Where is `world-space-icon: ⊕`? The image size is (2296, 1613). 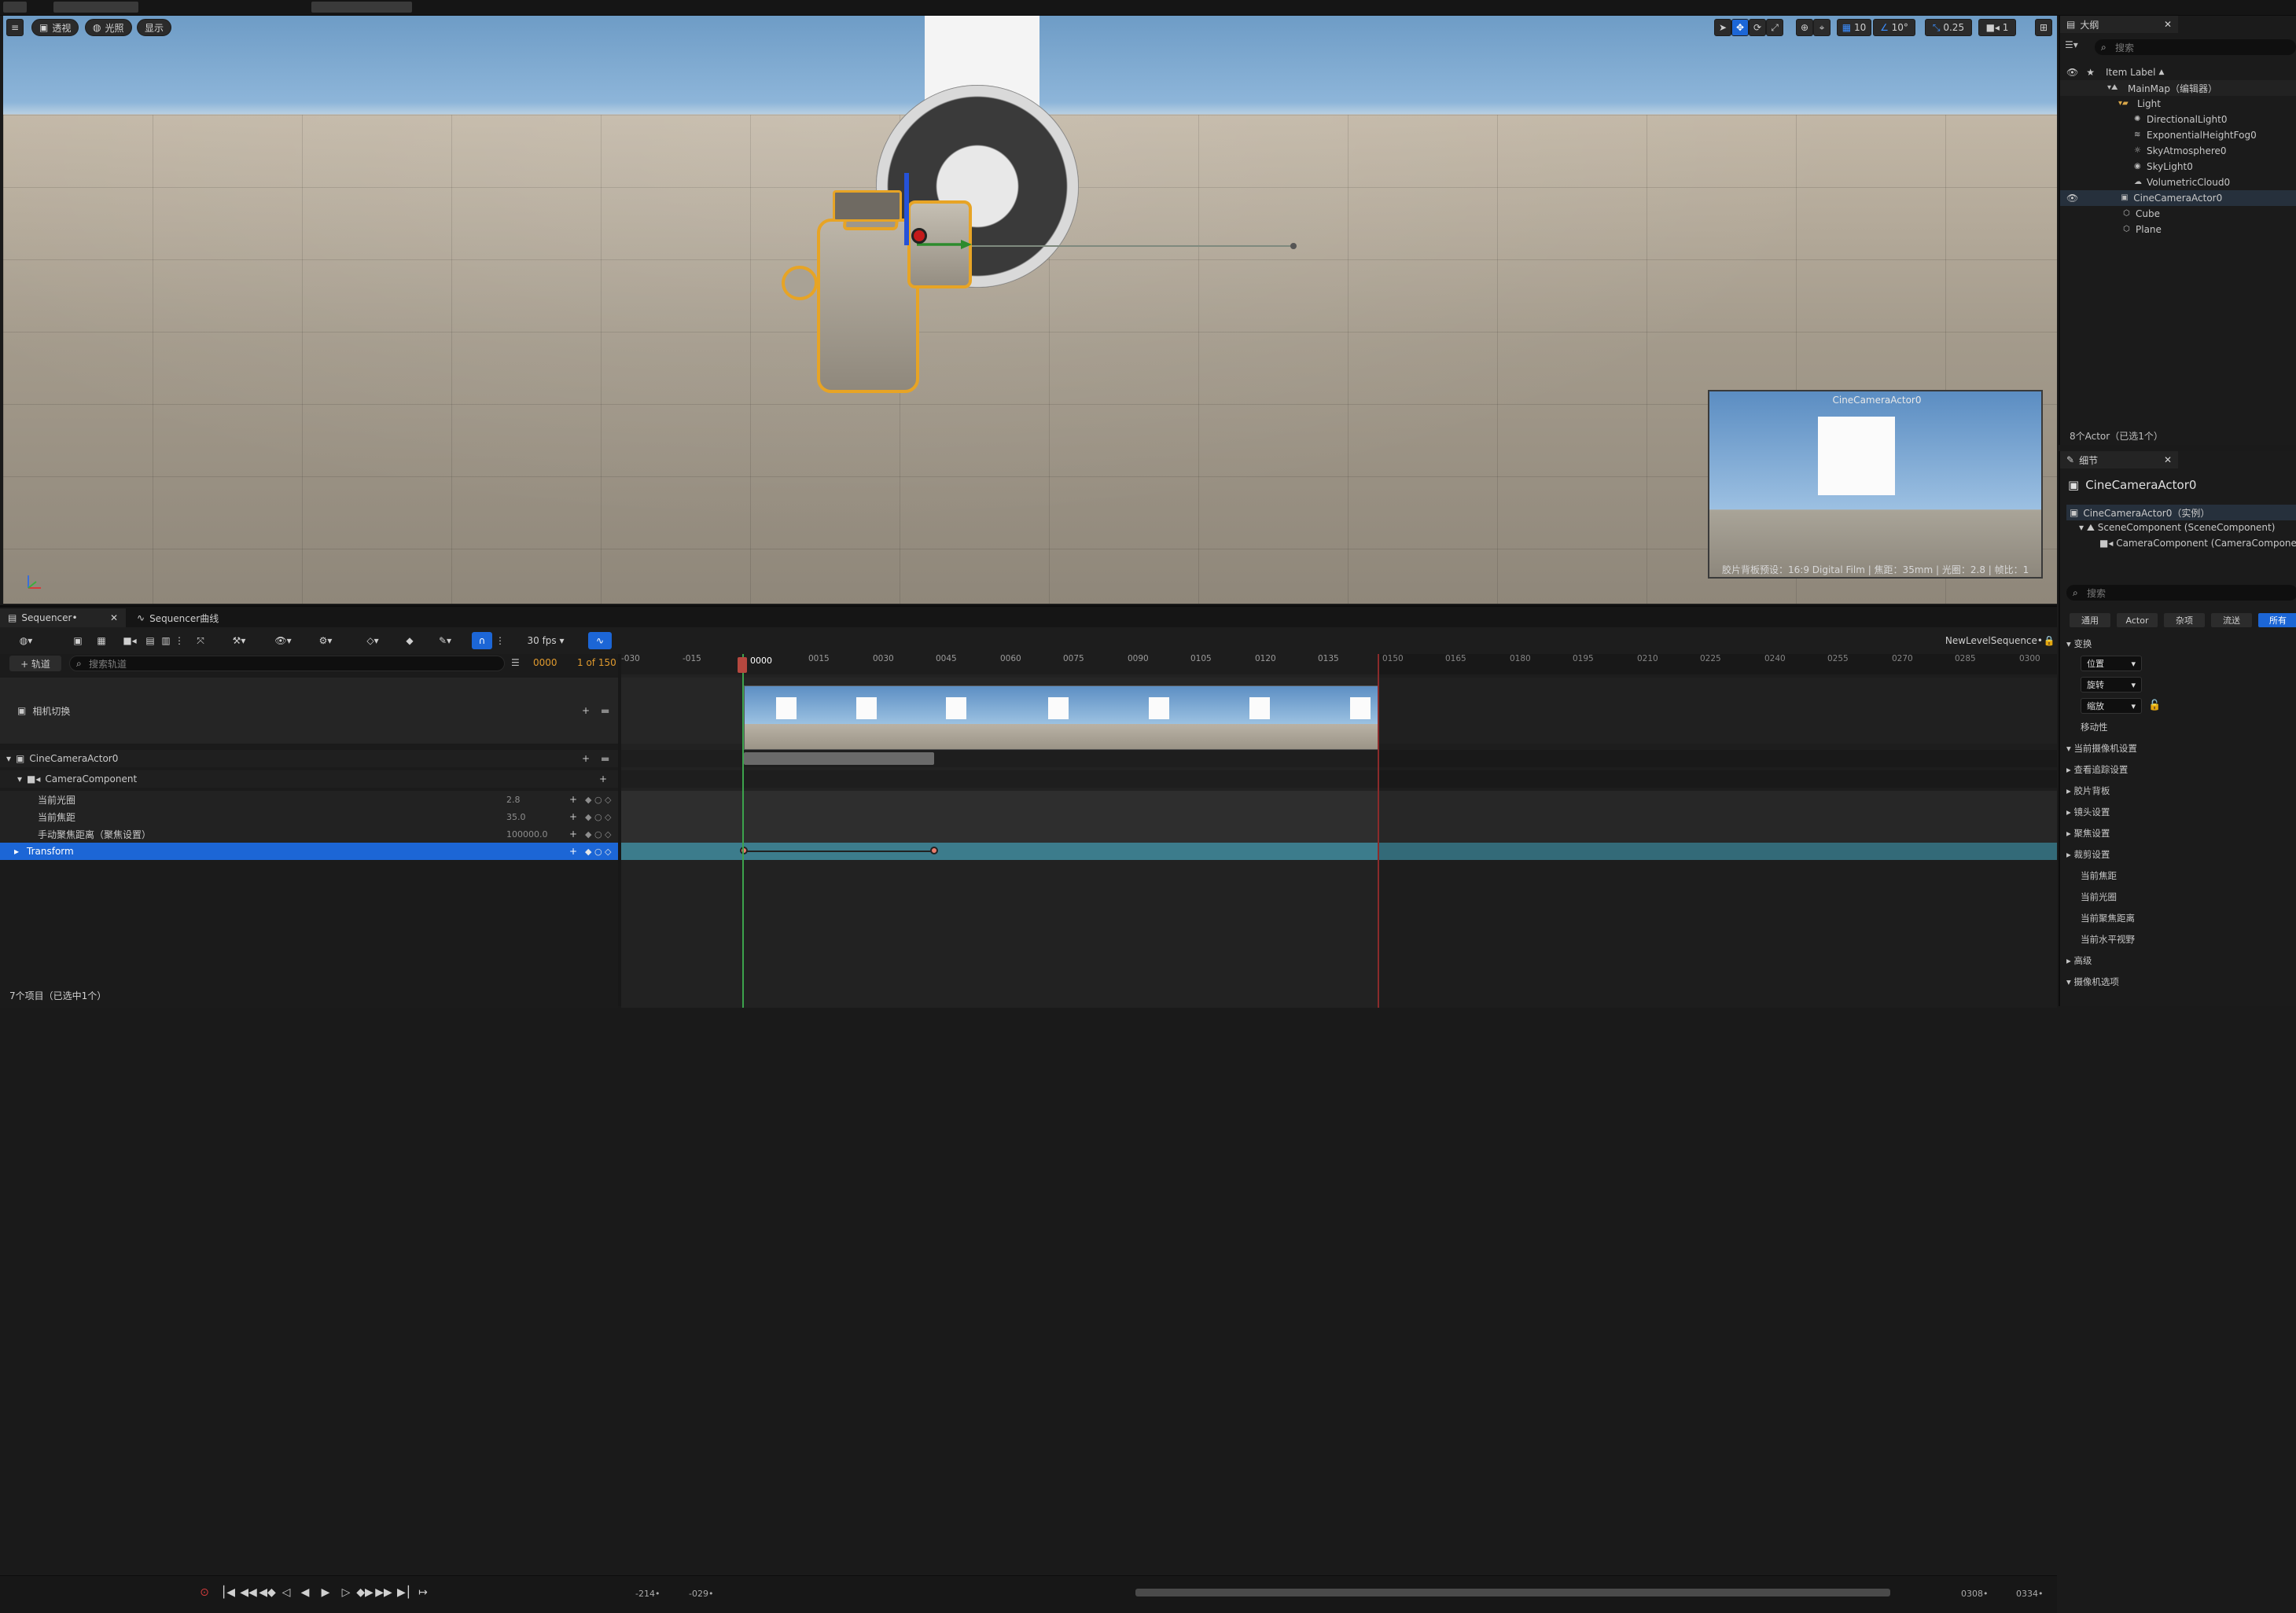 world-space-icon: ⊕ is located at coordinates (1804, 27).